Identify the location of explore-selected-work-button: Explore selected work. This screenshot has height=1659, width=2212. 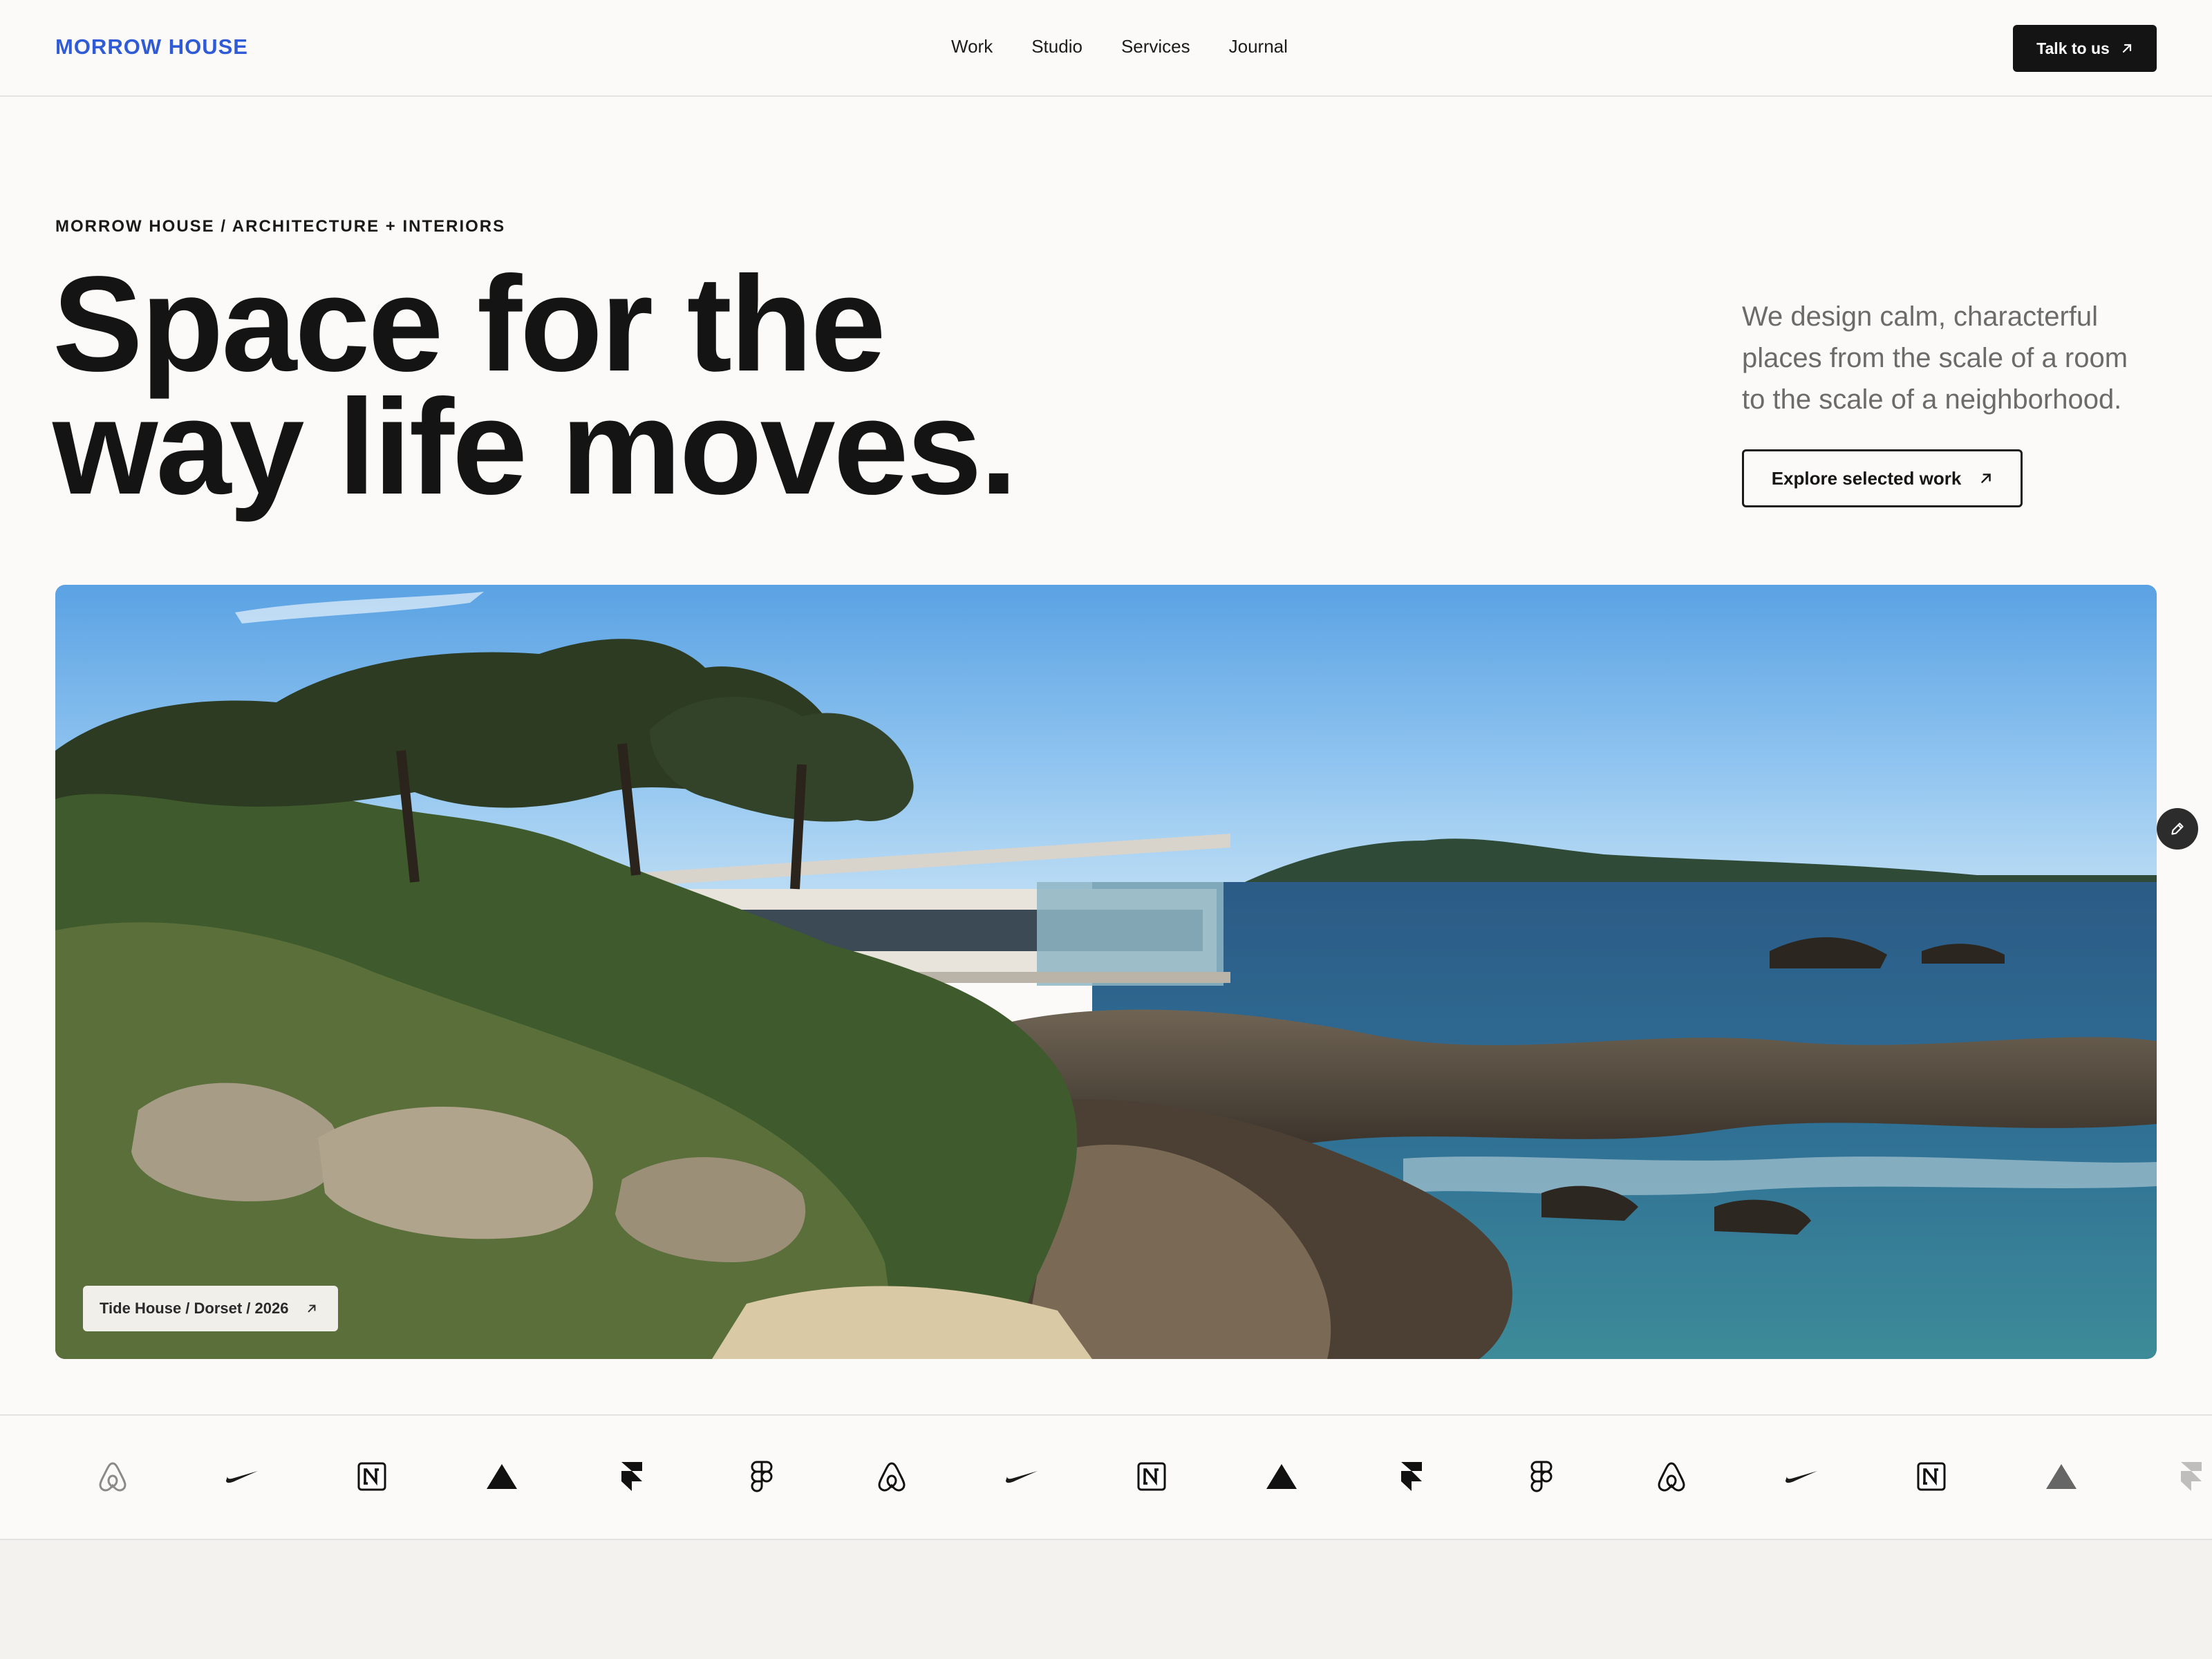
(1882, 478).